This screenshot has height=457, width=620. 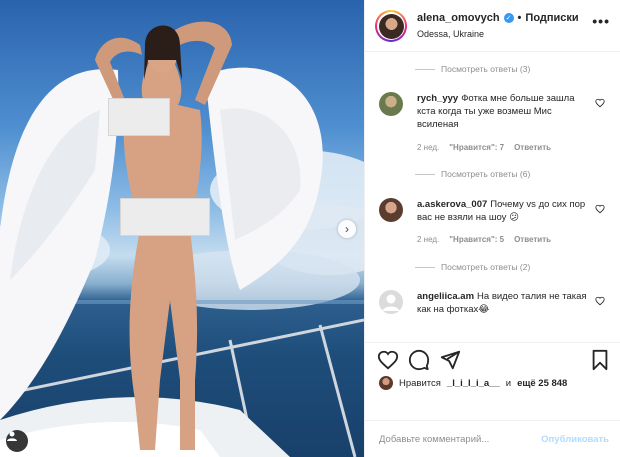 What do you see at coordinates (485, 267) in the screenshot?
I see `view-replies-label: Посмотреть ответы (2)` at bounding box center [485, 267].